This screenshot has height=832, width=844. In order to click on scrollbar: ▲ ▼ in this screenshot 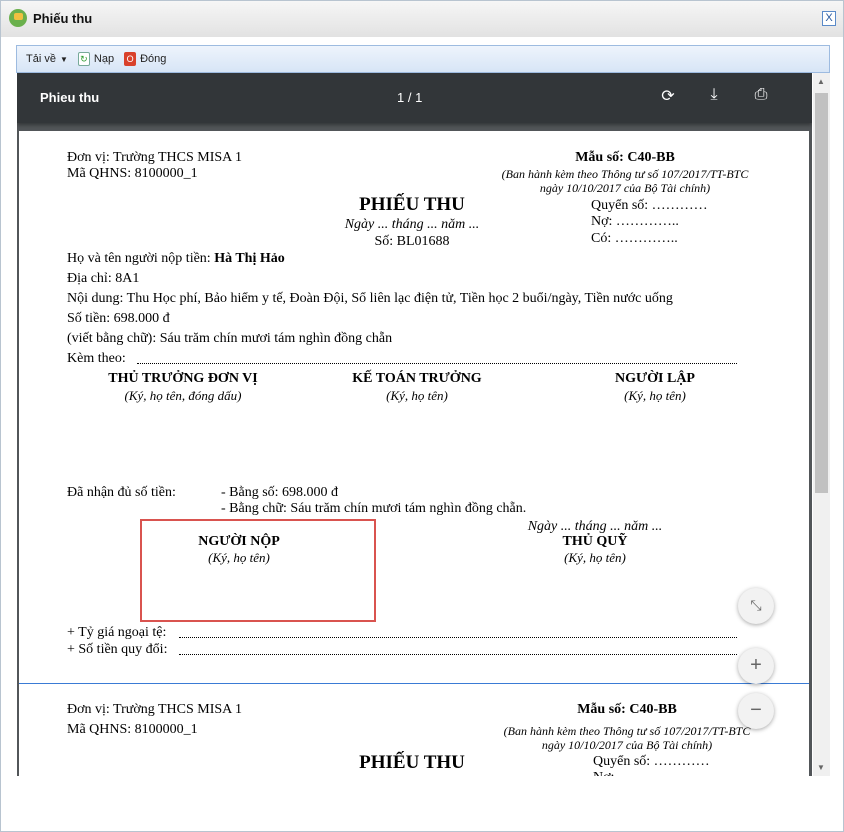, I will do `click(821, 424)`.